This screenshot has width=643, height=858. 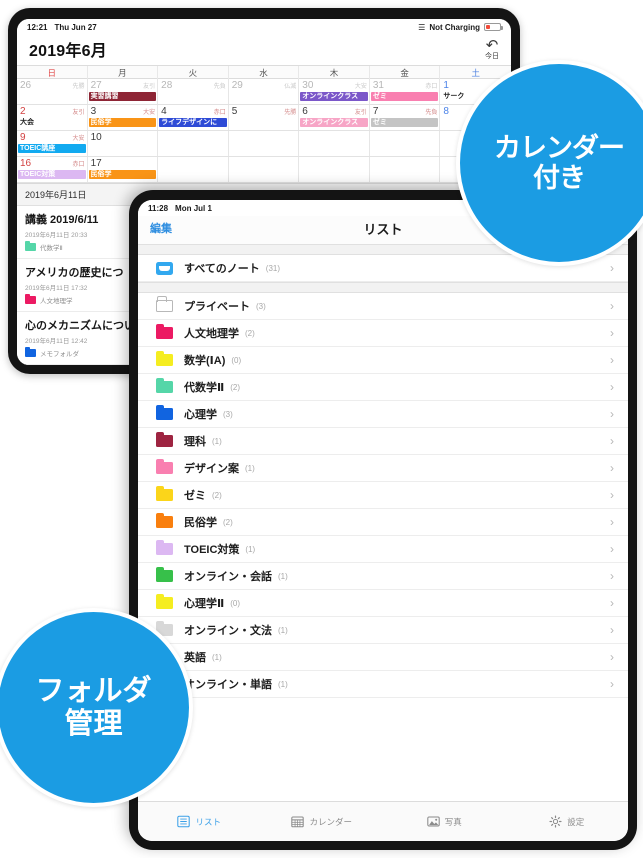 What do you see at coordinates (211, 334) in the screenshot?
I see `list-item-label: 人文地理学` at bounding box center [211, 334].